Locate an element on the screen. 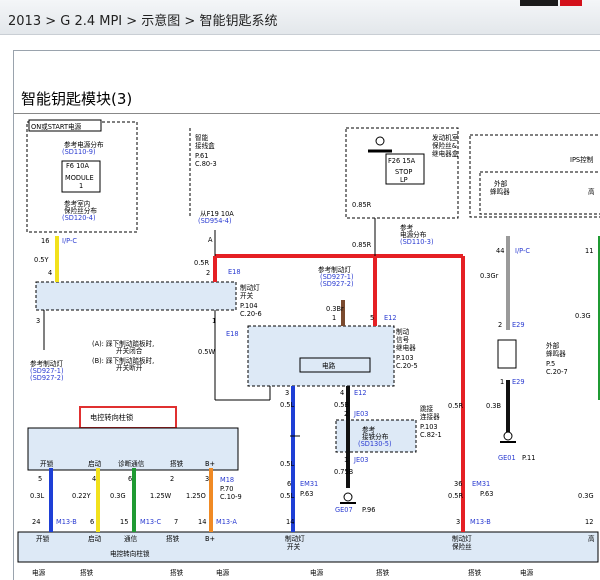 Image resolution: width=600 pixels, height=580 pixels. label-bsw1: 制动灯 is located at coordinates (250, 287).